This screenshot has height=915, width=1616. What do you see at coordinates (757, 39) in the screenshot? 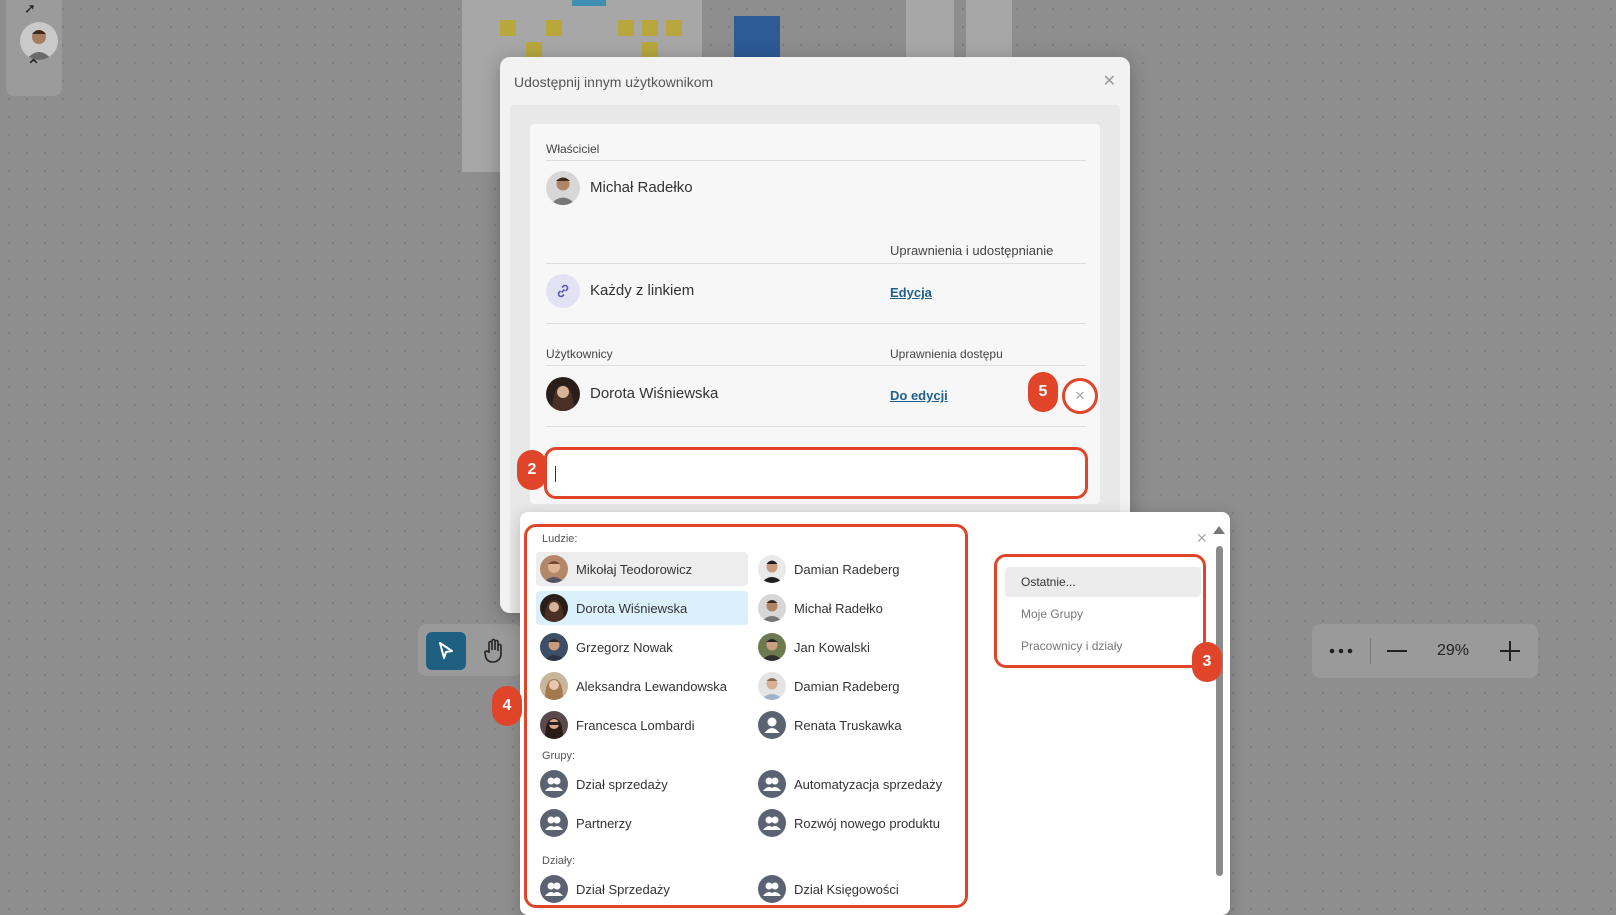
I see `board-shape` at bounding box center [757, 39].